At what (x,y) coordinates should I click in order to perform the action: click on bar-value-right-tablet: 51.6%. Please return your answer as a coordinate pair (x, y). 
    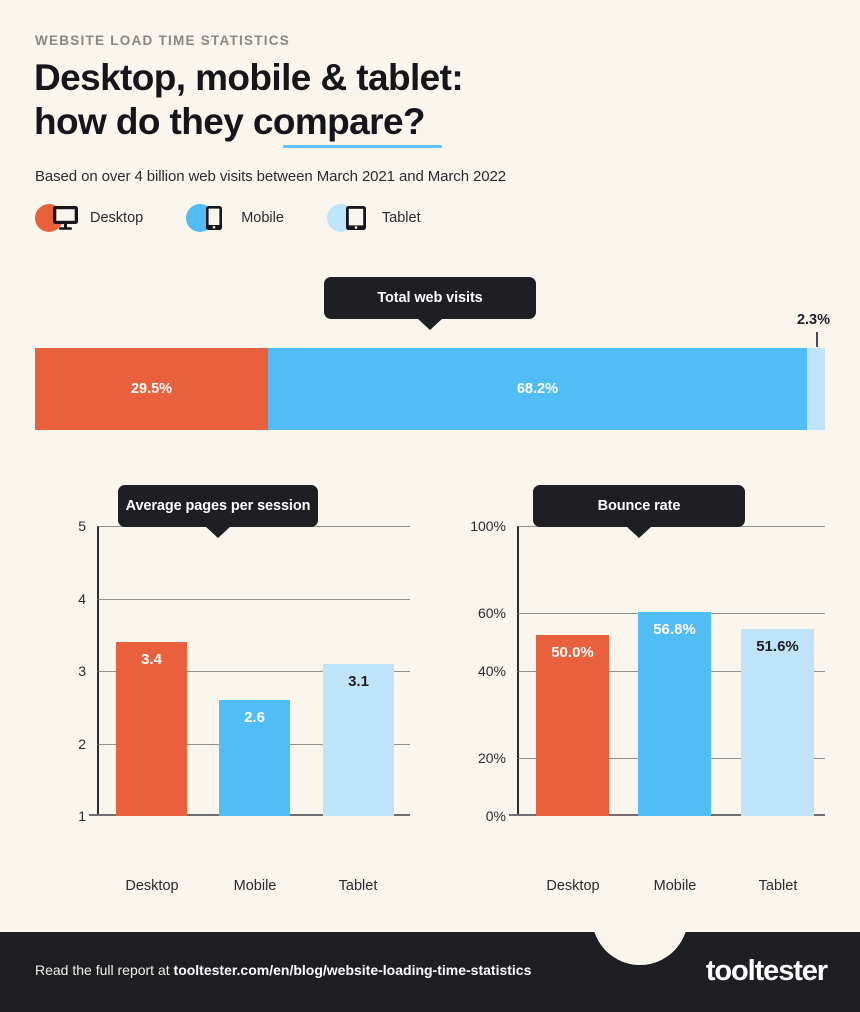
    Looking at the image, I should click on (777, 646).